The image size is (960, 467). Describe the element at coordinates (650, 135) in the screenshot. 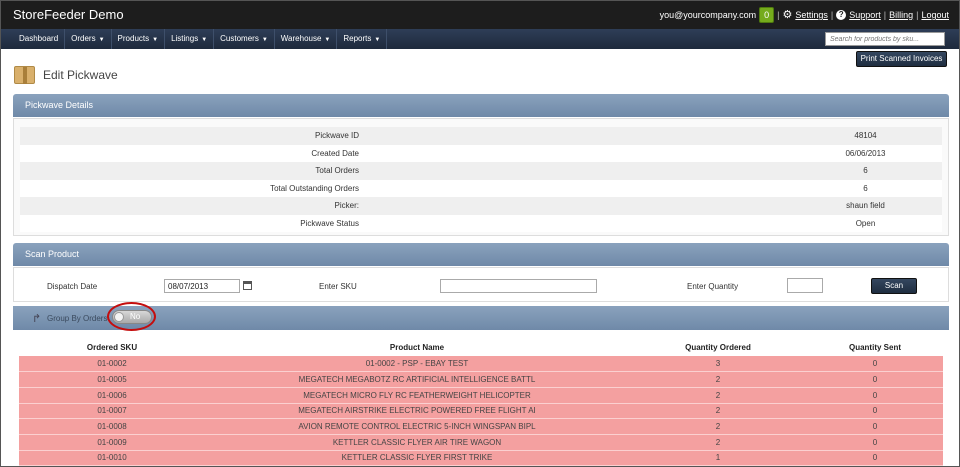

I see `detail-value-cell: 48104` at that location.